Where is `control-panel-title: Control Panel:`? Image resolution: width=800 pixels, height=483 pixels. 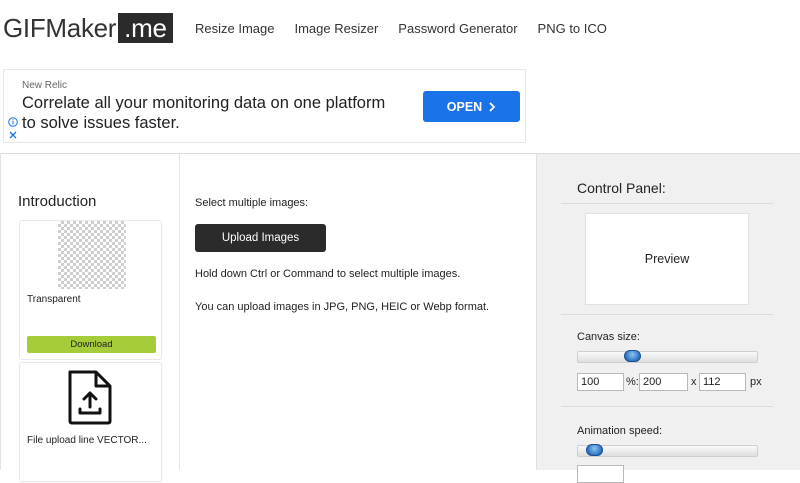 control-panel-title: Control Panel: is located at coordinates (621, 188).